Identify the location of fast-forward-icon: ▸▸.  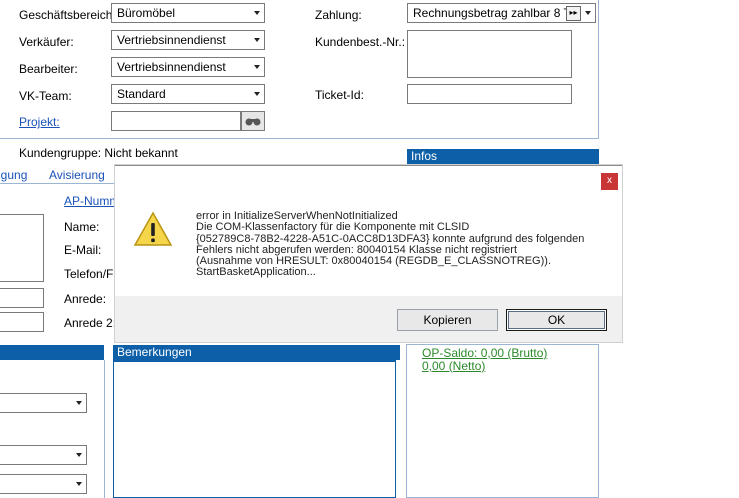
(573, 13).